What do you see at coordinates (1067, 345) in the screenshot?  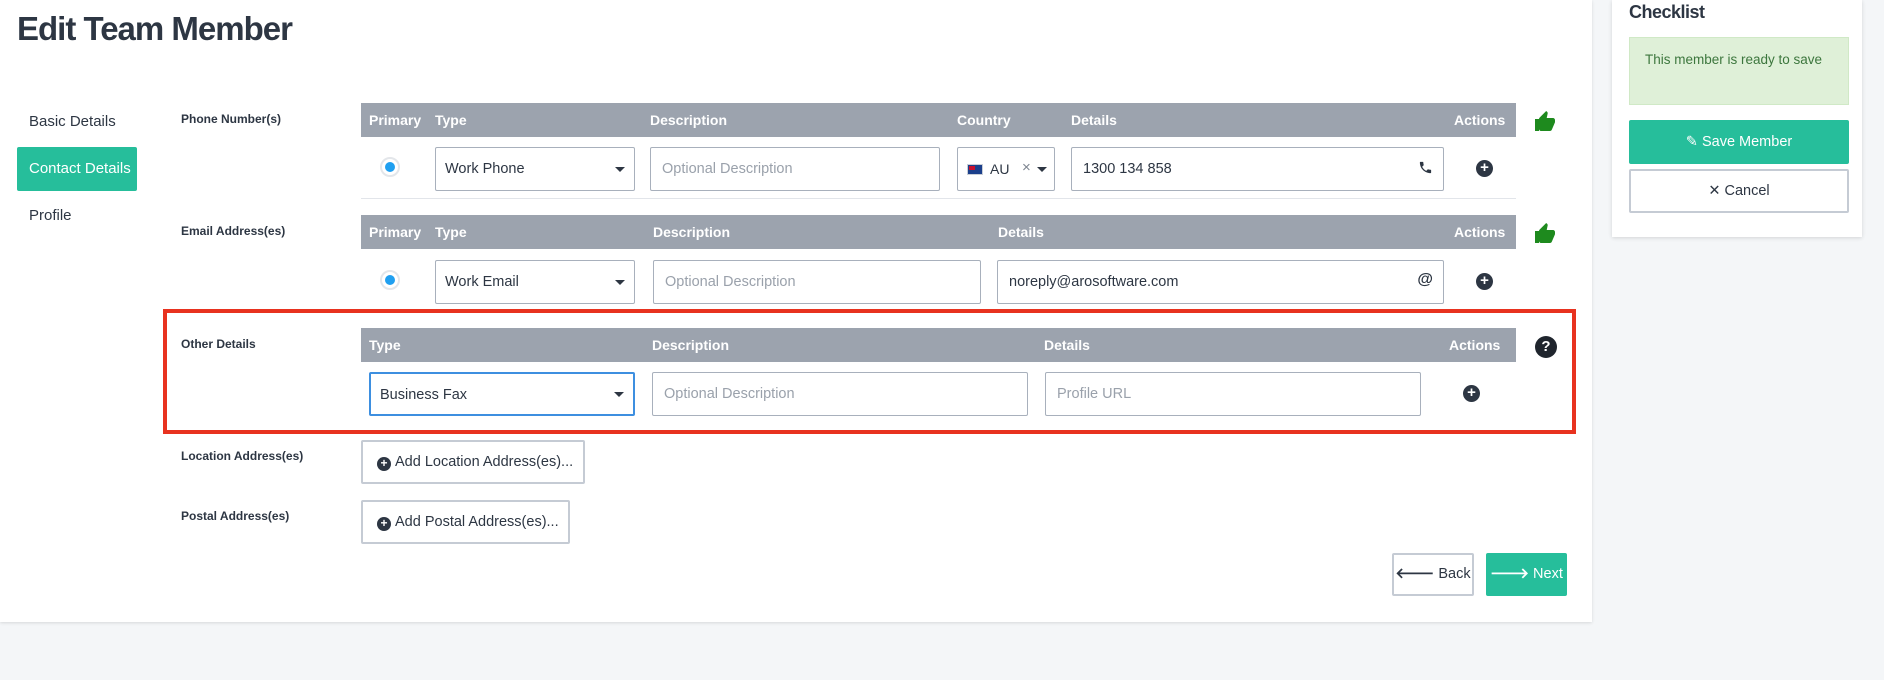 I see `other-header-details: Details` at bounding box center [1067, 345].